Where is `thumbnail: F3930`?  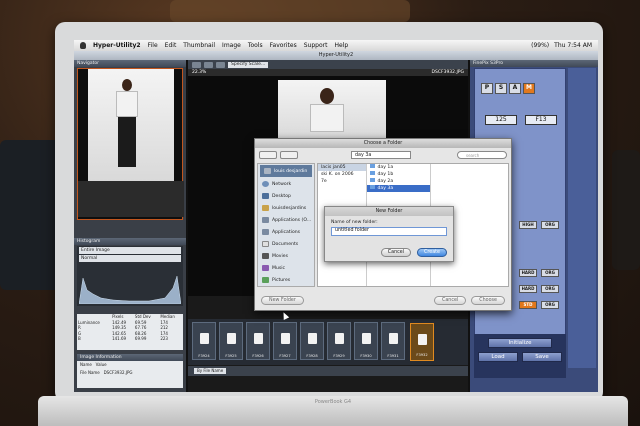
thumbnail: F3930 is located at coordinates (366, 341).